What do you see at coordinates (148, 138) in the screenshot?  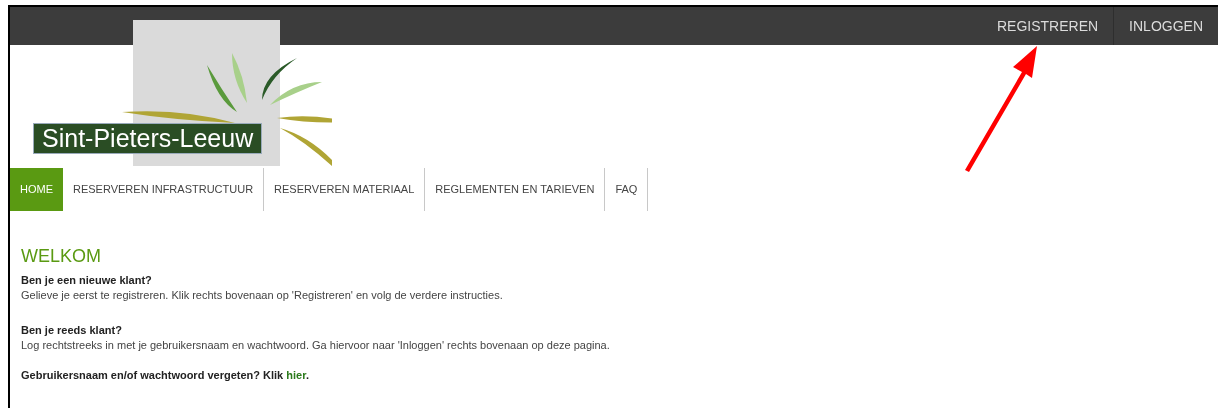 I see `logo-text: Sint-Pieters-Leeuw` at bounding box center [148, 138].